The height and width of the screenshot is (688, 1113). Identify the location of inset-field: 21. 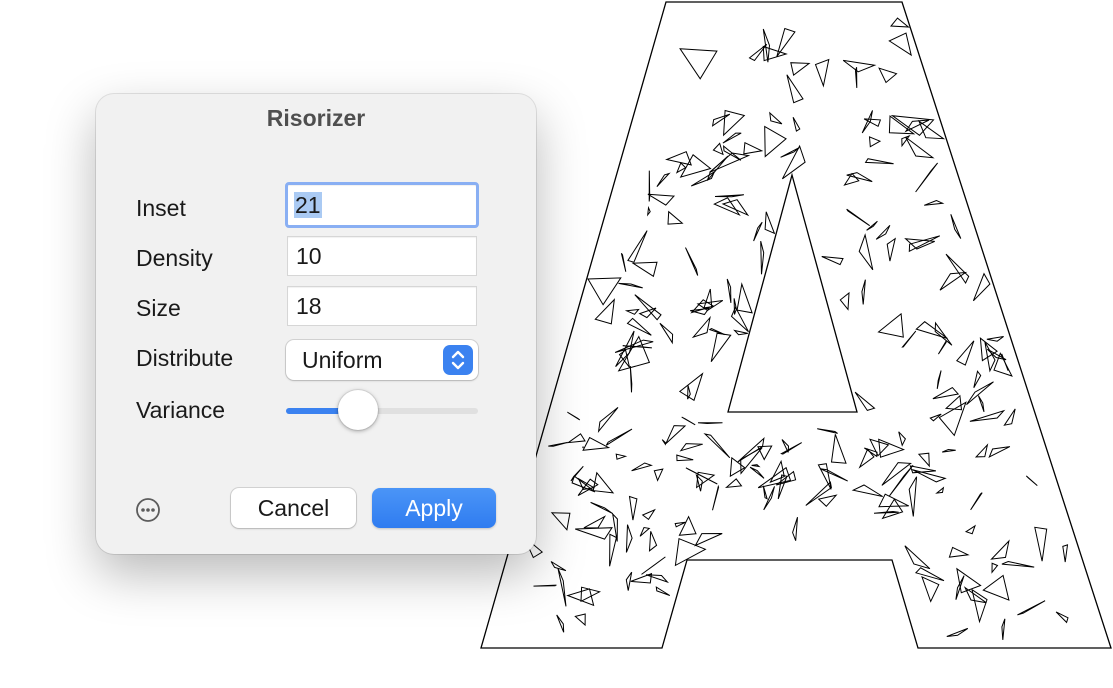
(382, 205).